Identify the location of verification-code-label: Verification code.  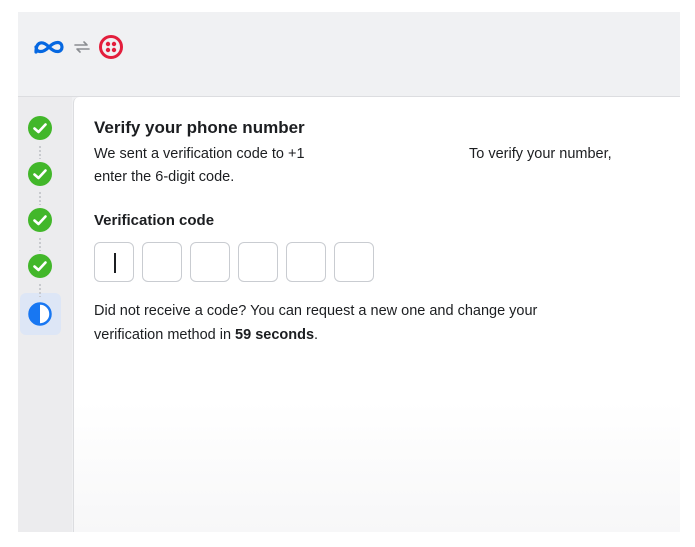
(154, 220).